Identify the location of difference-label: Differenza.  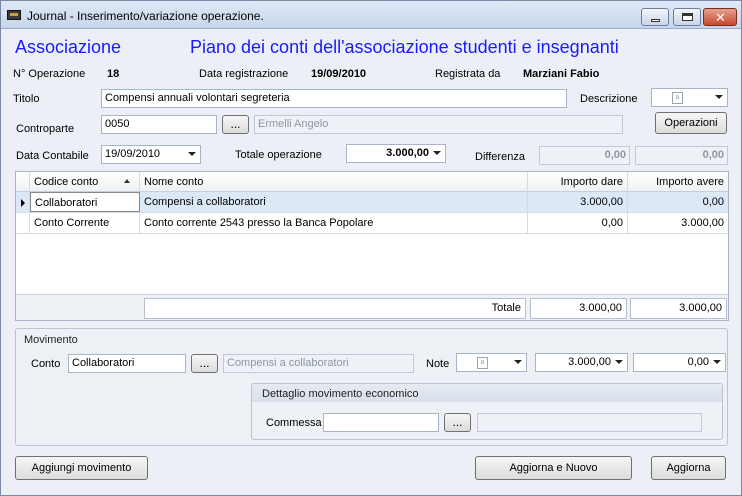
(500, 157).